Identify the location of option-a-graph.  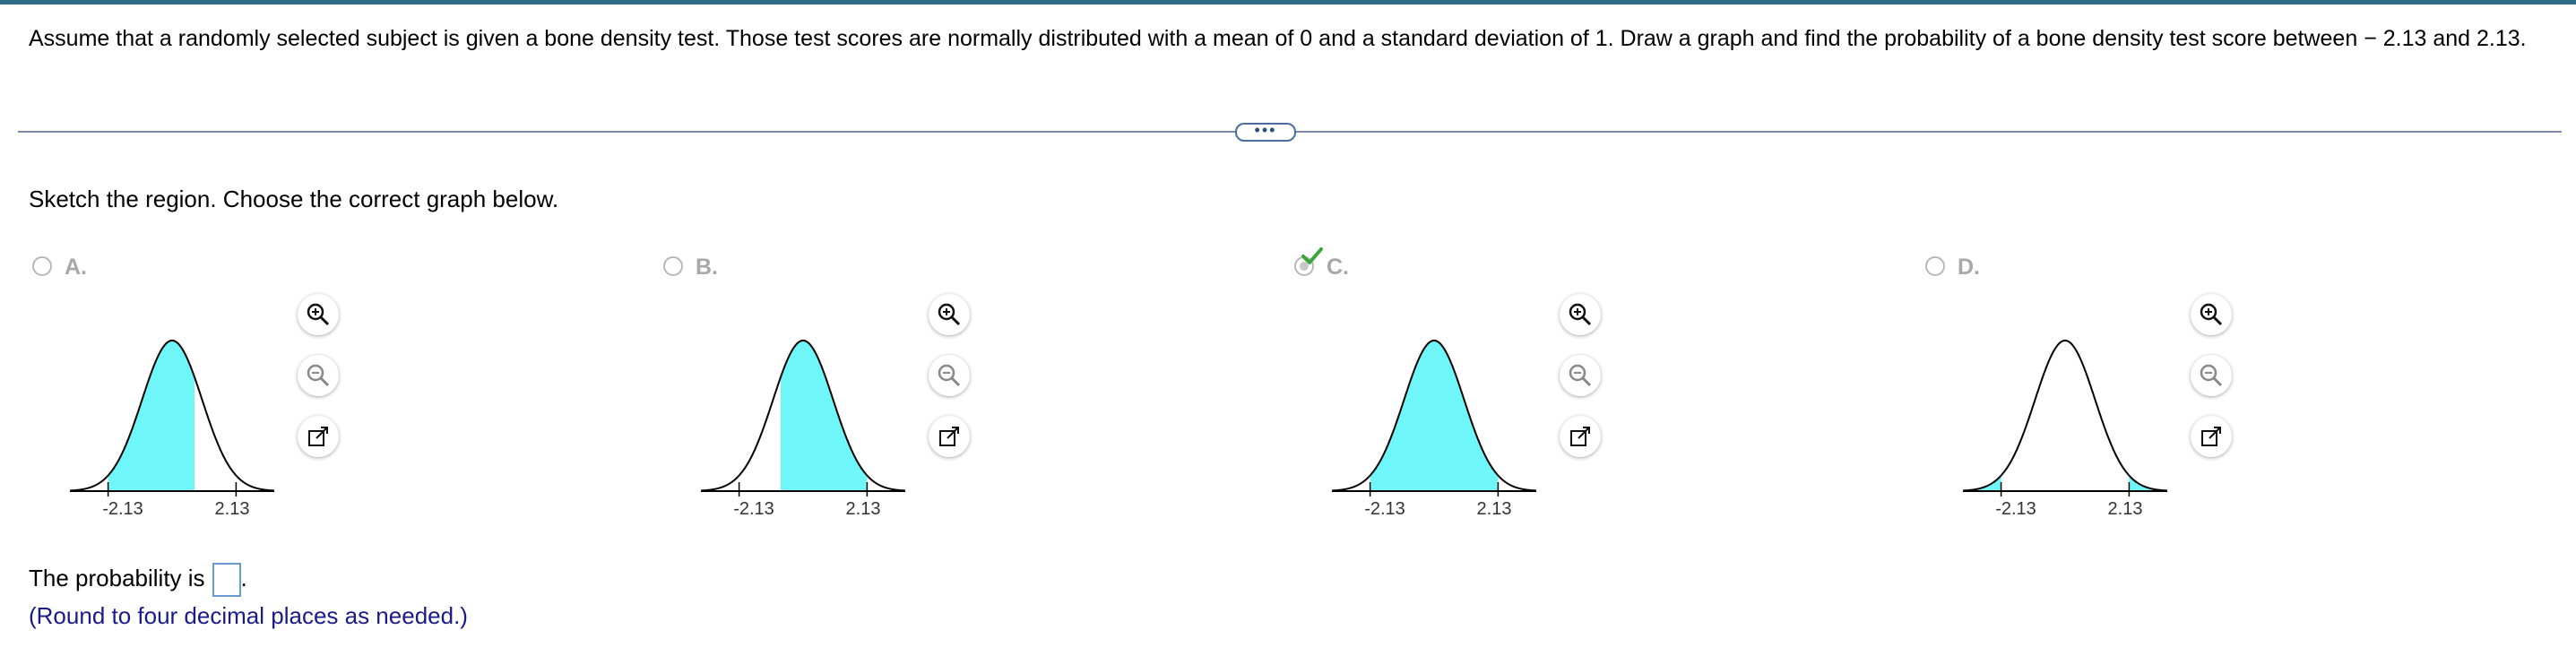
(172, 418).